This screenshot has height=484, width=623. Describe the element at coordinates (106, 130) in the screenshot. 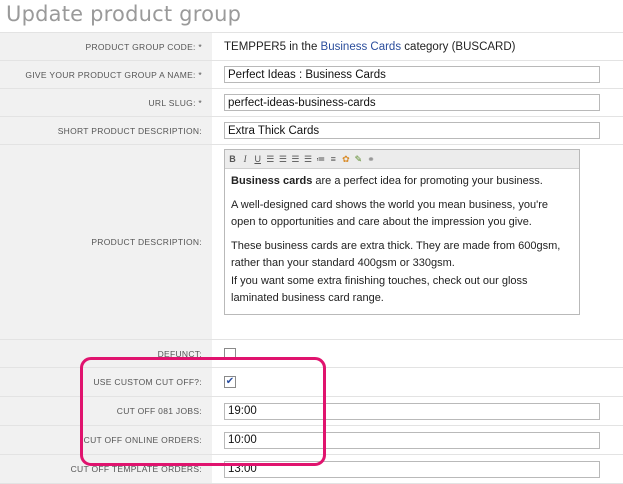

I see `short-description-label: Short product description:` at that location.